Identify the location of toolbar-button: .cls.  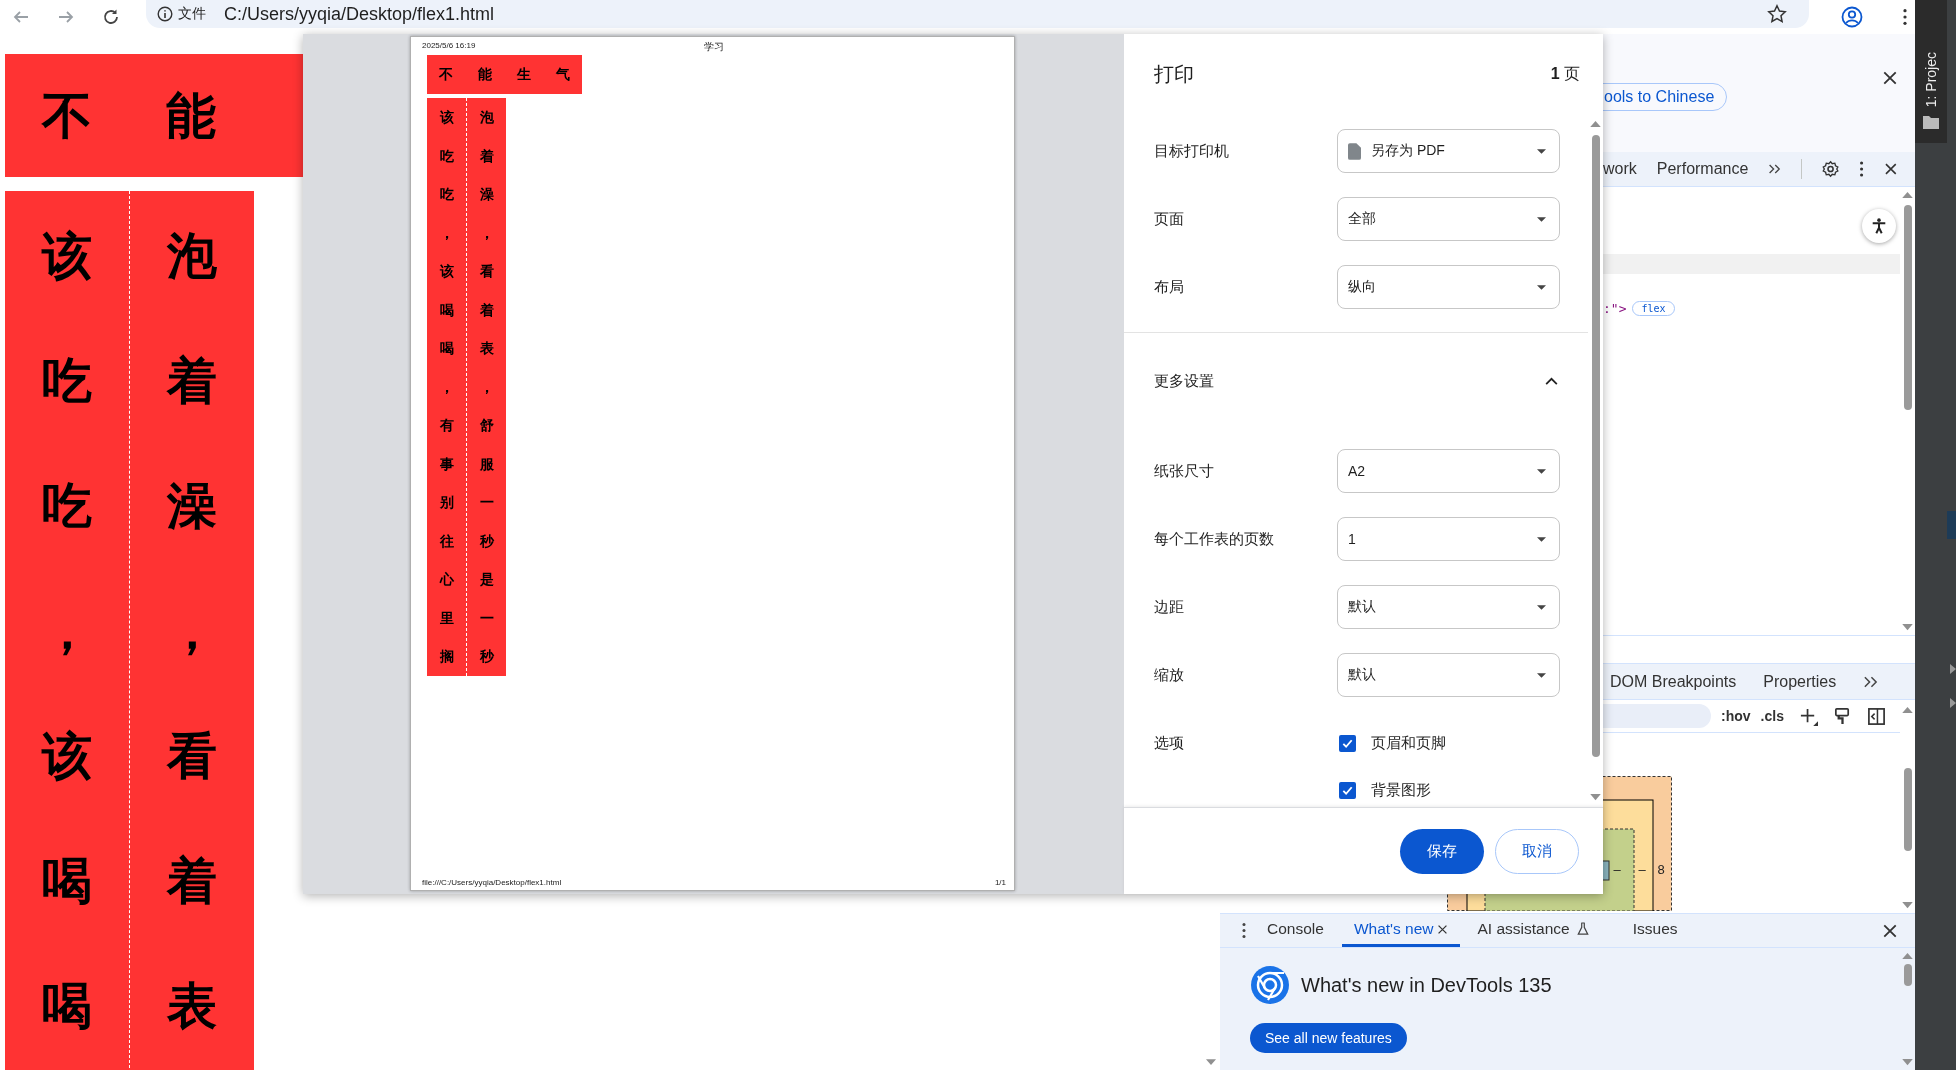
(1772, 716).